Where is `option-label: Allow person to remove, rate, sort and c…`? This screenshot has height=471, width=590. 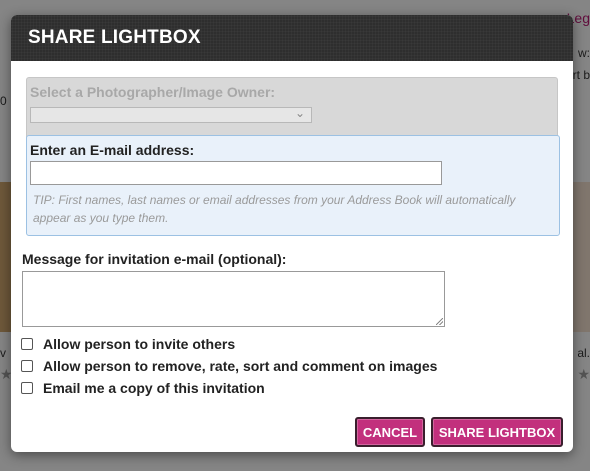 option-label: Allow person to remove, rate, sort and c… is located at coordinates (240, 366).